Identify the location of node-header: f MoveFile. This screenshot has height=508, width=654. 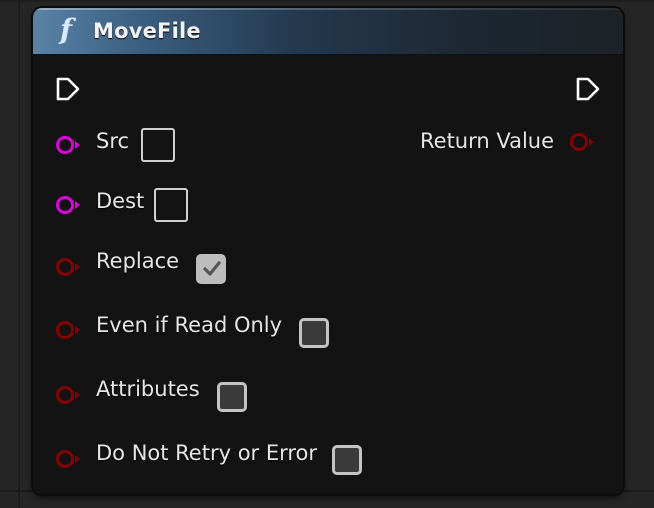
(328, 31).